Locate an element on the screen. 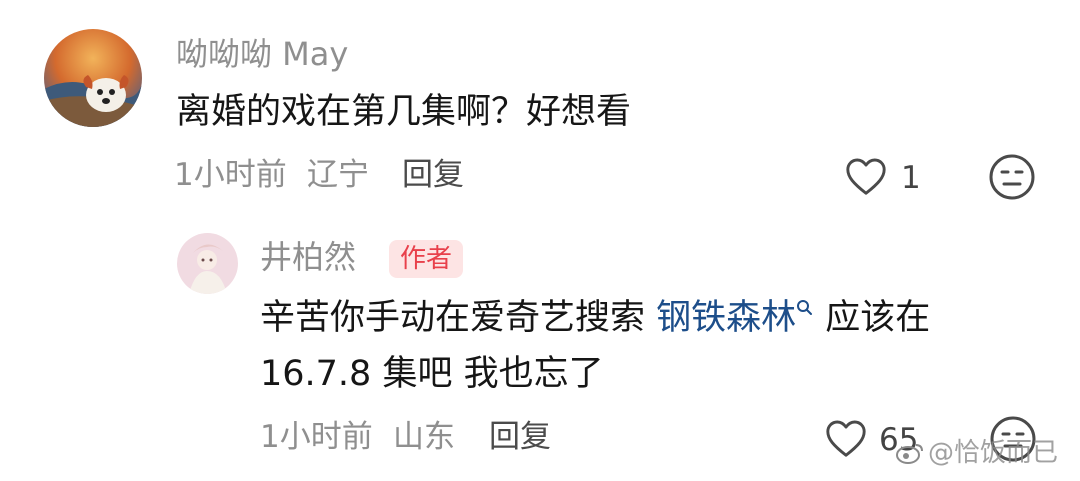 This screenshot has height=481, width=1080. reply-content-line1: 辛苦你手动在爱奇艺搜索 钢铁森林 应该在 is located at coordinates (595, 318).